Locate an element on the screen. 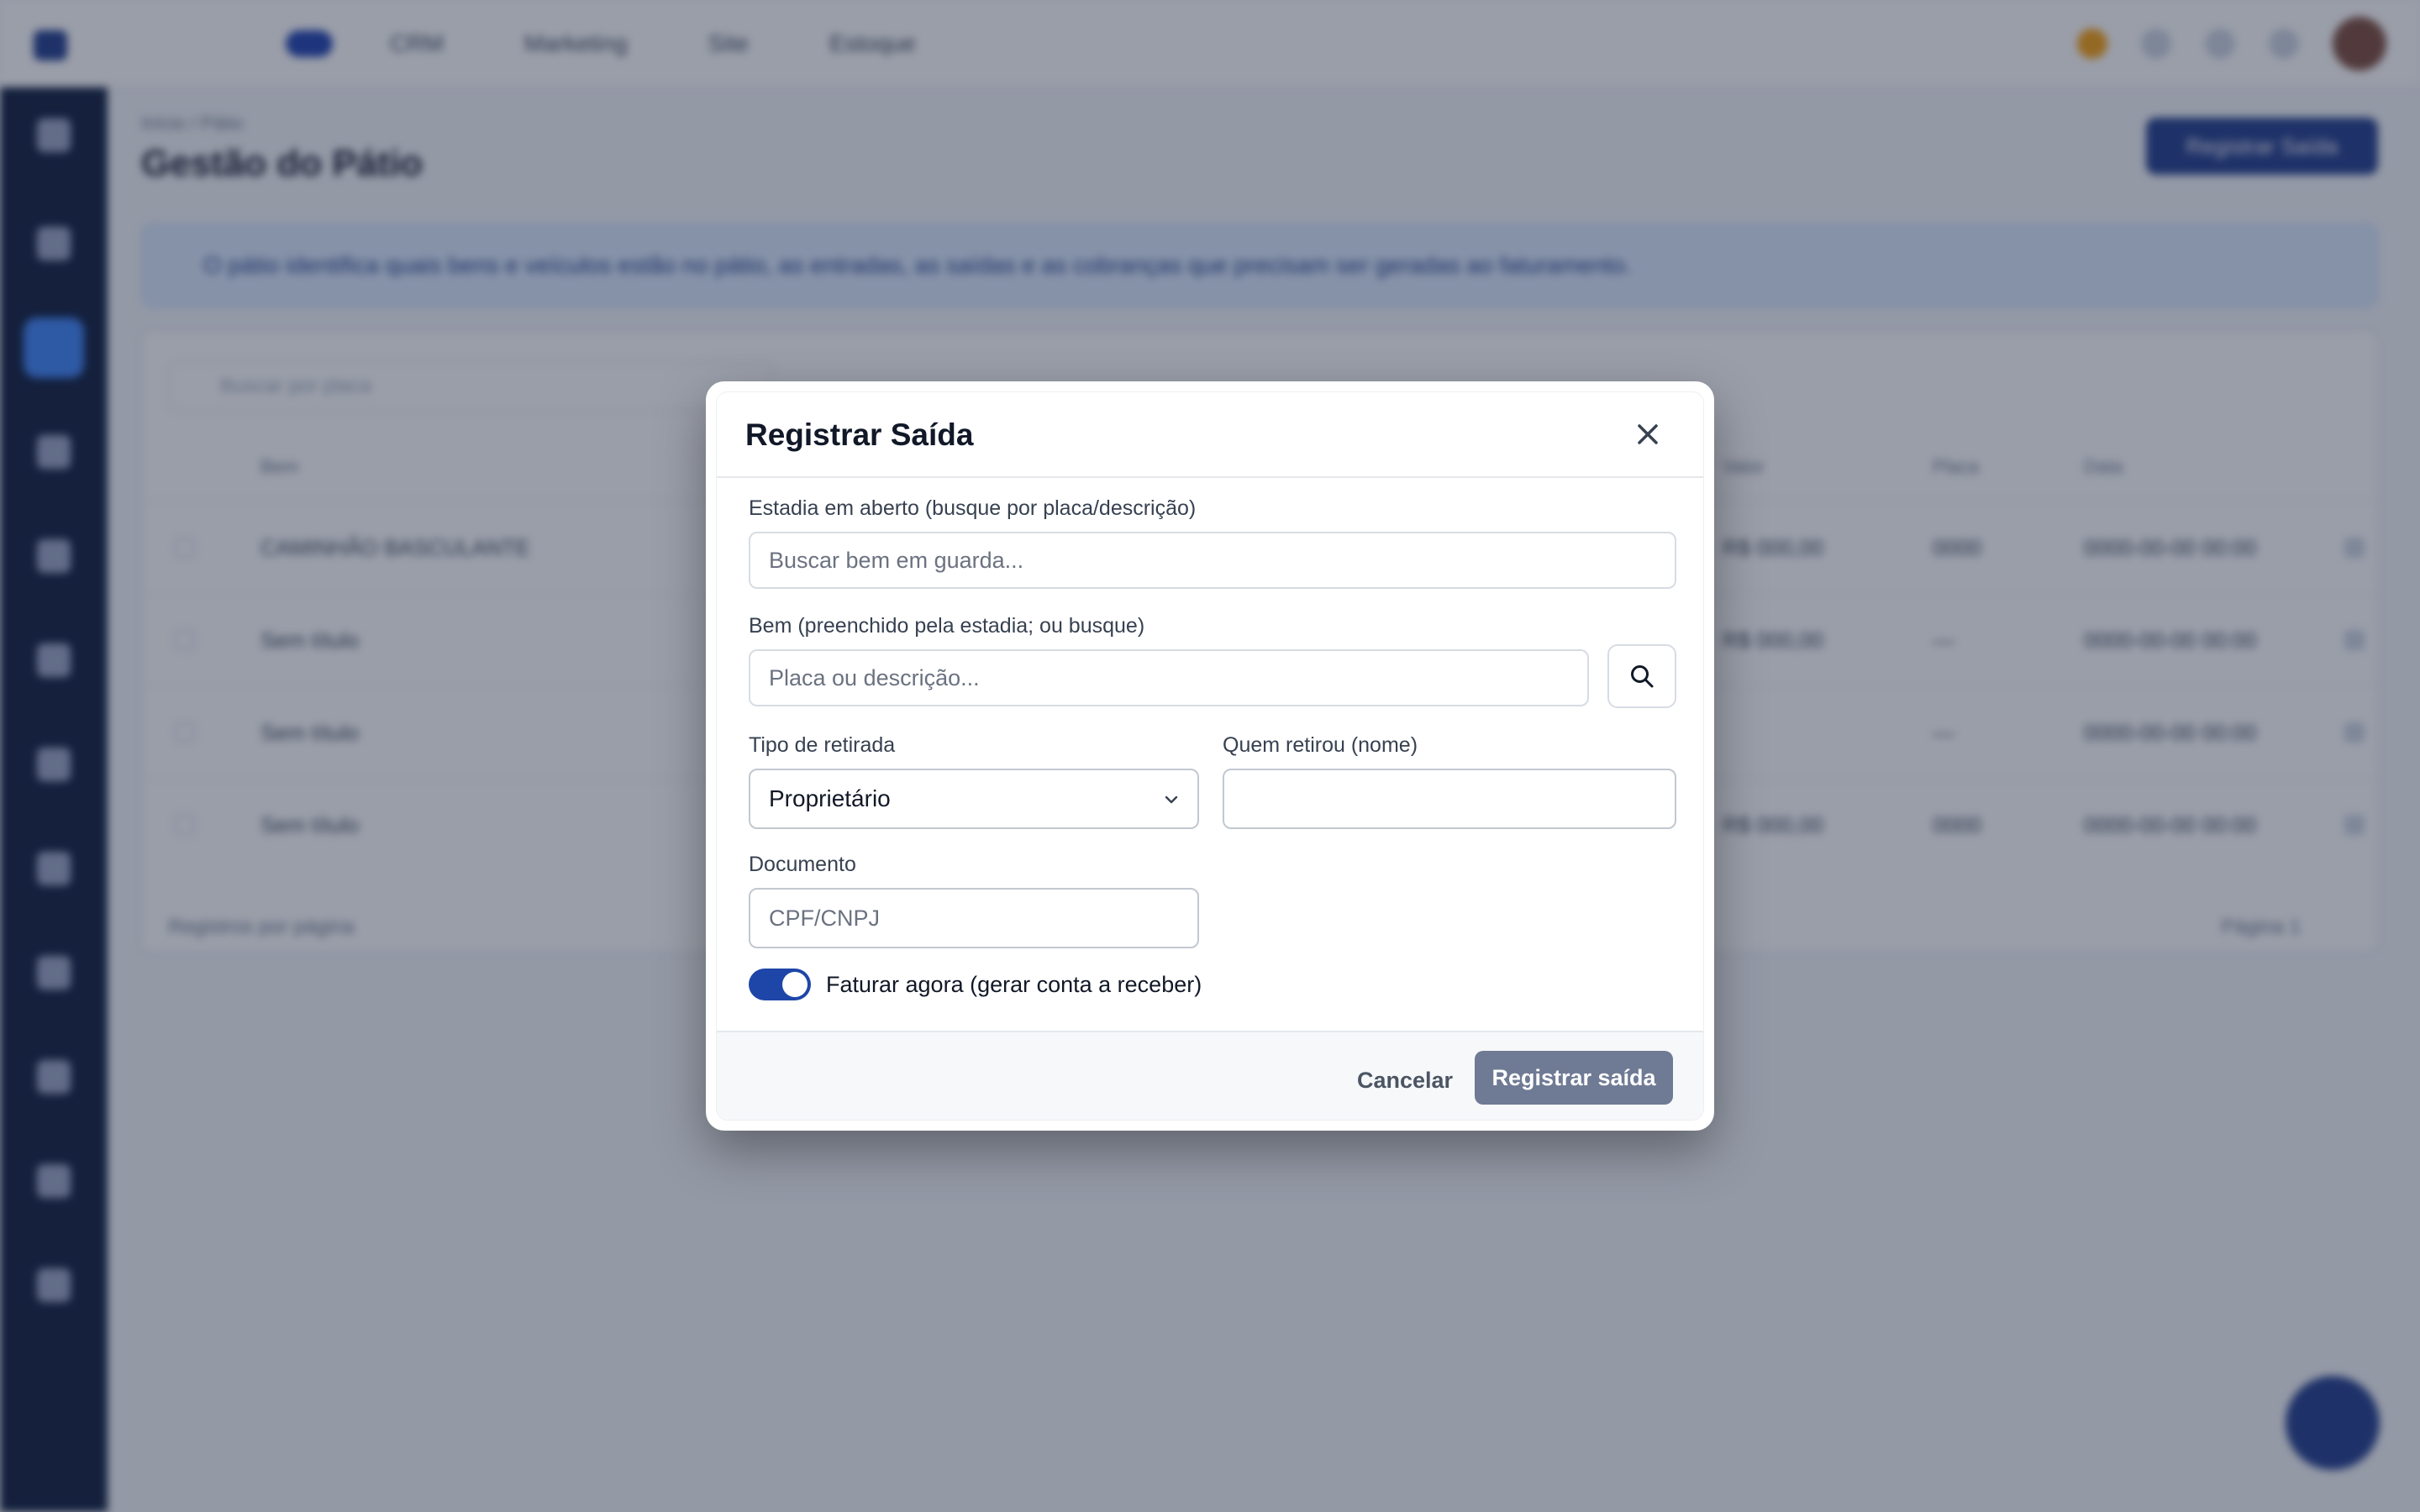 The width and height of the screenshot is (2420, 1512). search-icon is located at coordinates (1643, 676).